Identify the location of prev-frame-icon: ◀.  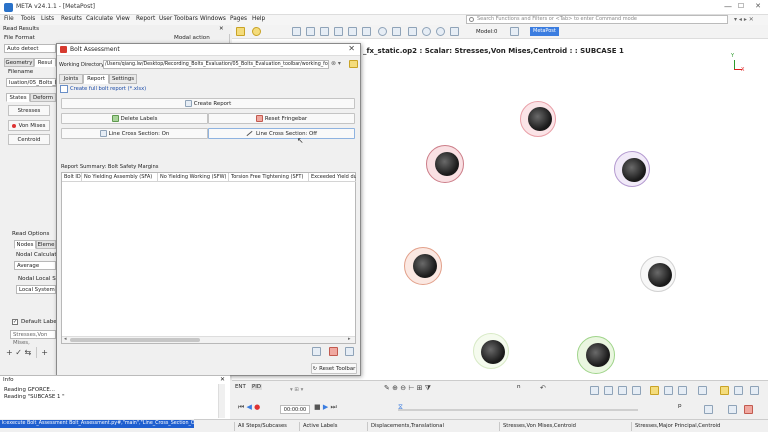
(249, 407).